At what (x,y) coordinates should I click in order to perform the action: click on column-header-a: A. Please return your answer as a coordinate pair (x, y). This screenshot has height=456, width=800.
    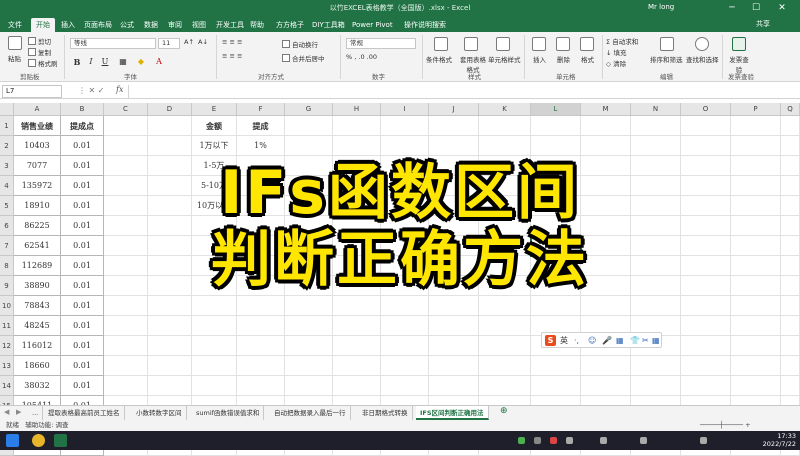
    Looking at the image, I should click on (37, 109).